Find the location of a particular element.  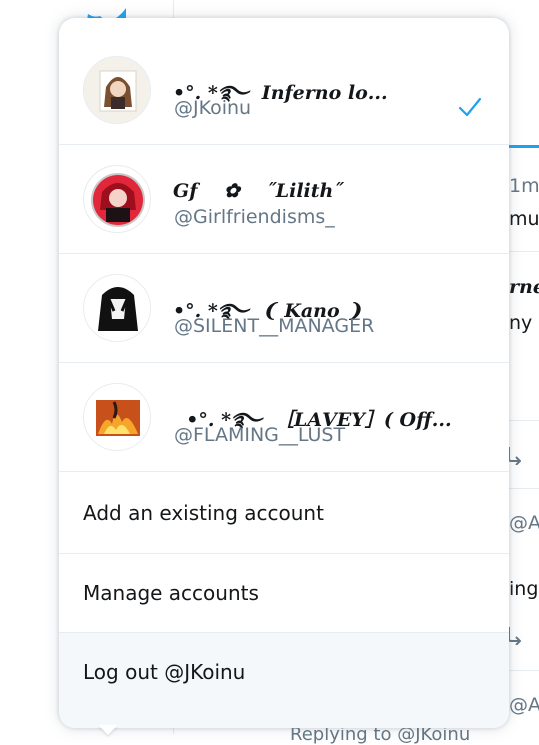

tweet-time: 1m is located at coordinates (524, 186).